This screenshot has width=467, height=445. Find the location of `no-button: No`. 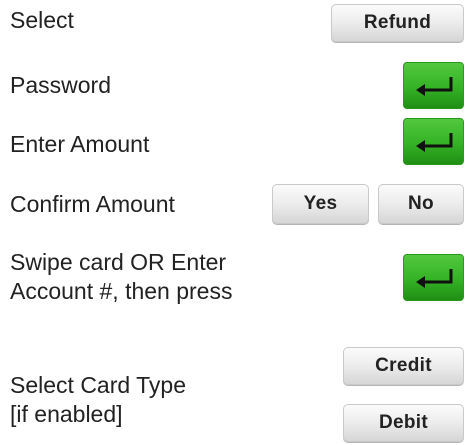

no-button: No is located at coordinates (421, 204).